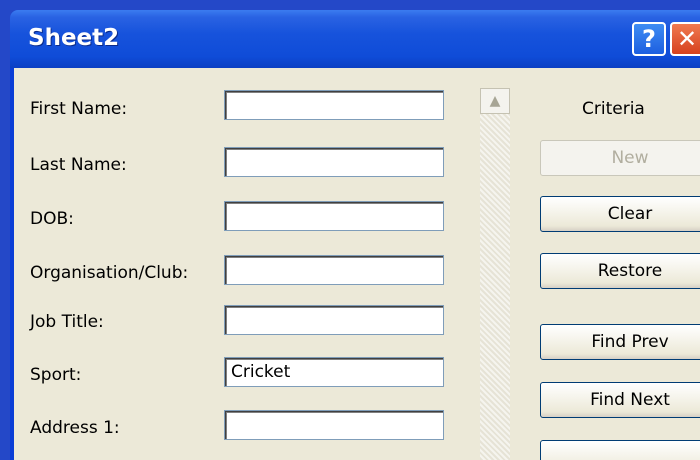  I want to click on help-button: ?, so click(649, 39).